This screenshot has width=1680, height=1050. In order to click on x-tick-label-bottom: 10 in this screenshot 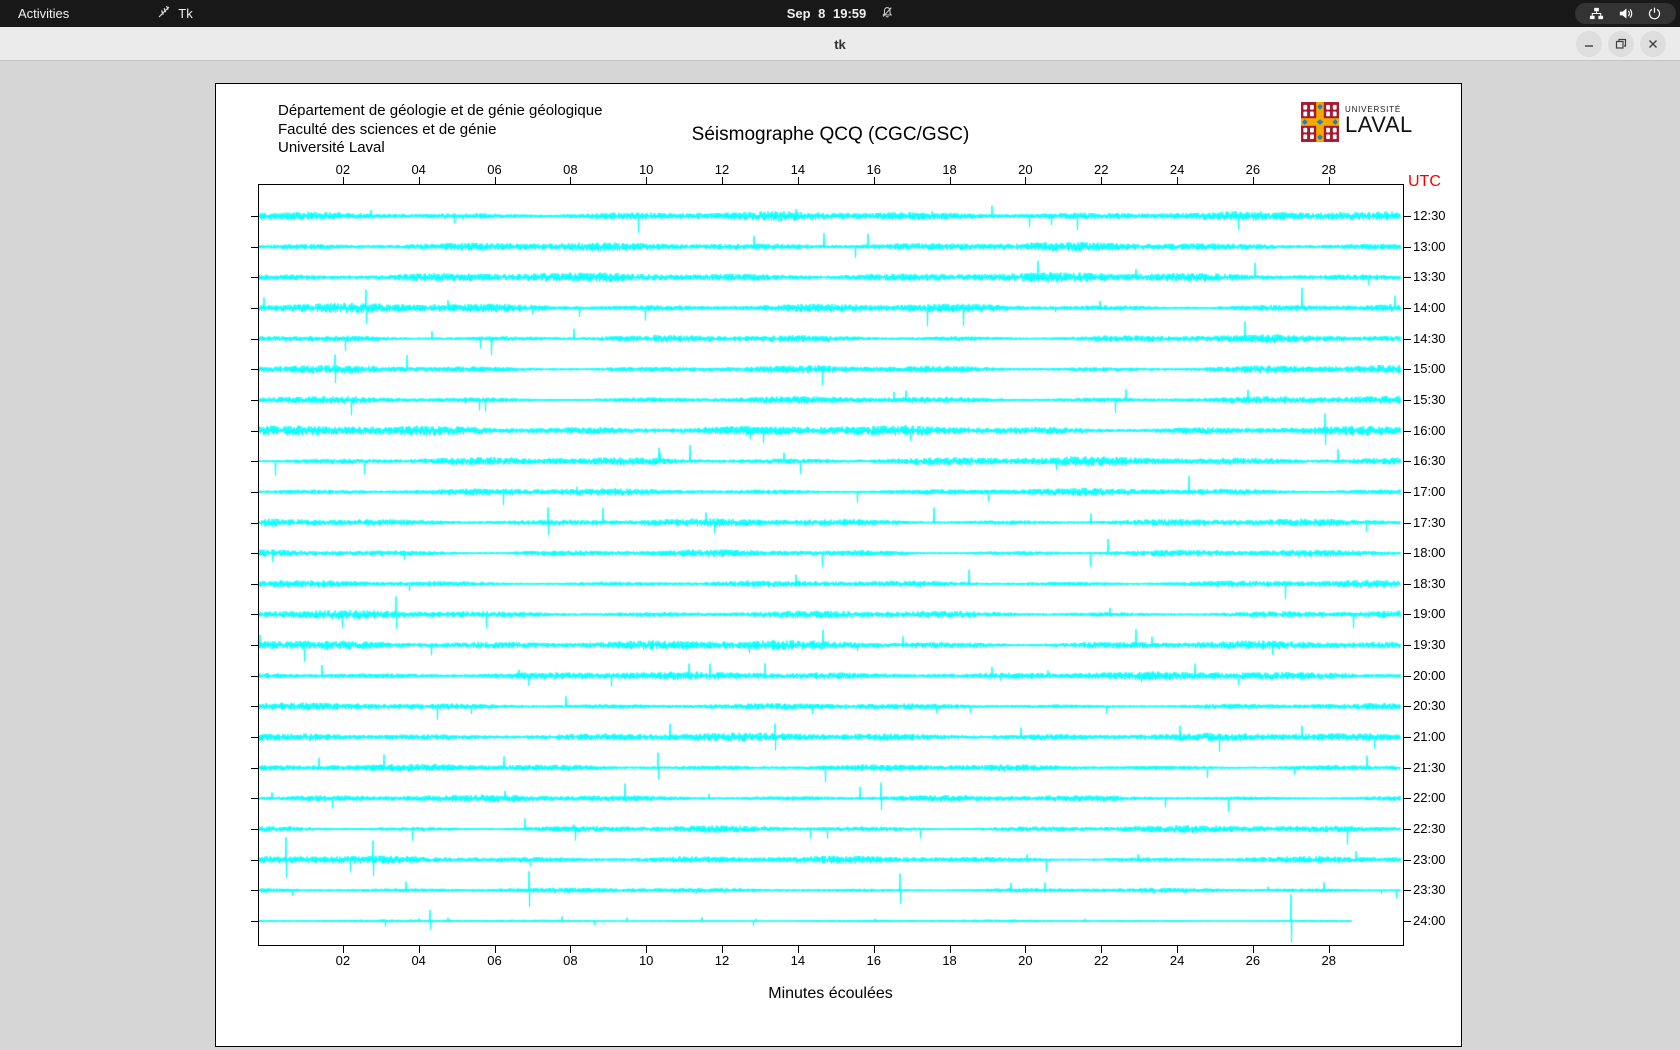, I will do `click(646, 960)`.